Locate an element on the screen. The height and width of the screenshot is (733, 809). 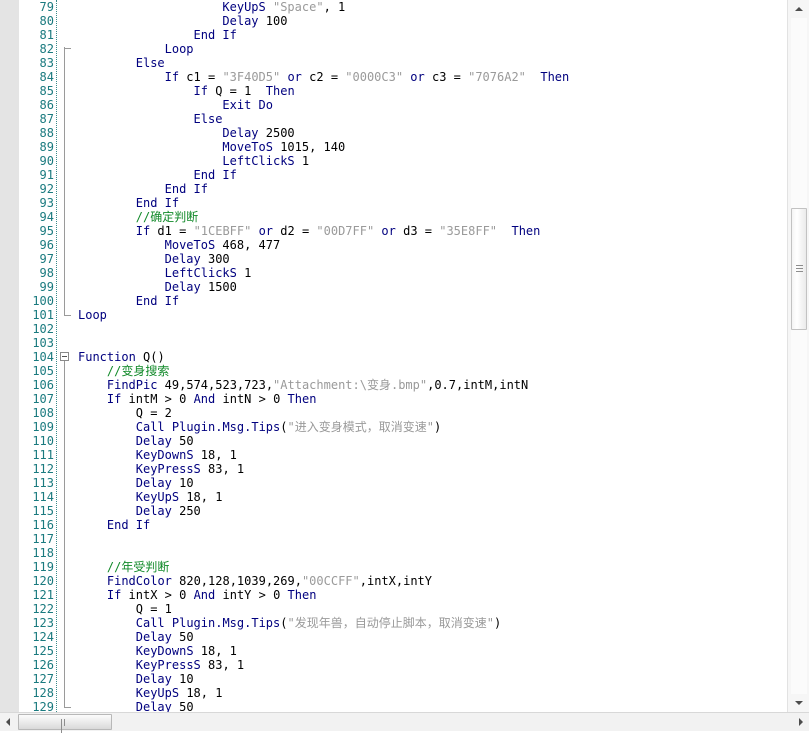
code-line: 99 Delay 1500 is located at coordinates (393, 287).